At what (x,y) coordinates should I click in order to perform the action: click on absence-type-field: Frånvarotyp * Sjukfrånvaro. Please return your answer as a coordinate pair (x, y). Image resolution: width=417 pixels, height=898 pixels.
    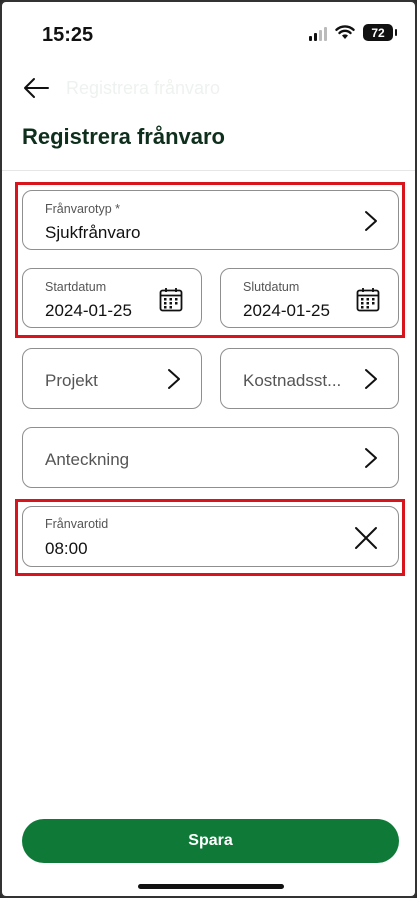
    Looking at the image, I should click on (210, 220).